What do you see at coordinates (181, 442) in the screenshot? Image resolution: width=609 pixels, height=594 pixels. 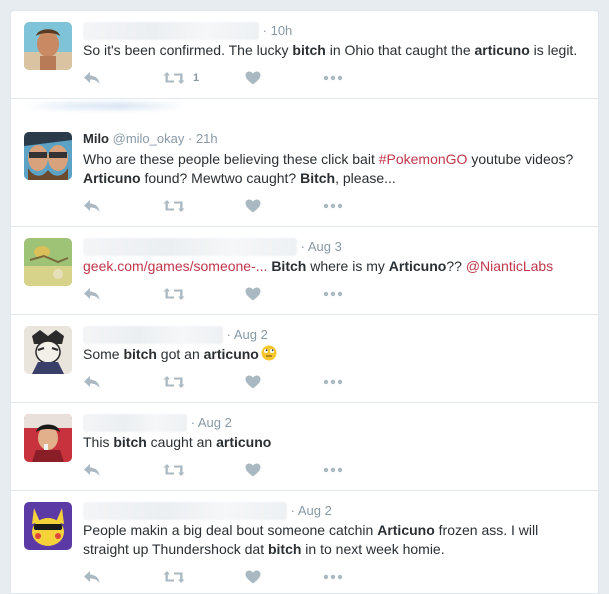 I see `text-segment: caught an` at bounding box center [181, 442].